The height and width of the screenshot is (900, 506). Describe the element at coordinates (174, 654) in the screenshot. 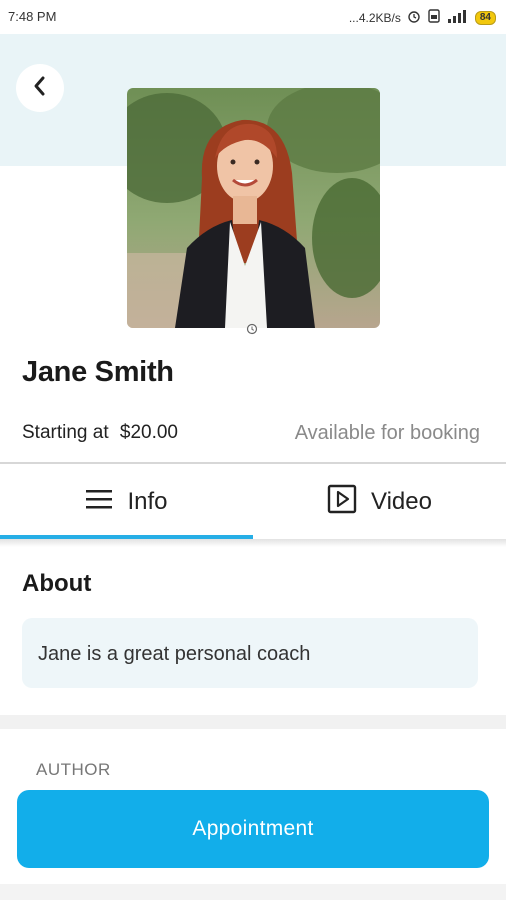

I see `about-text: Jane is a great personal coach` at that location.